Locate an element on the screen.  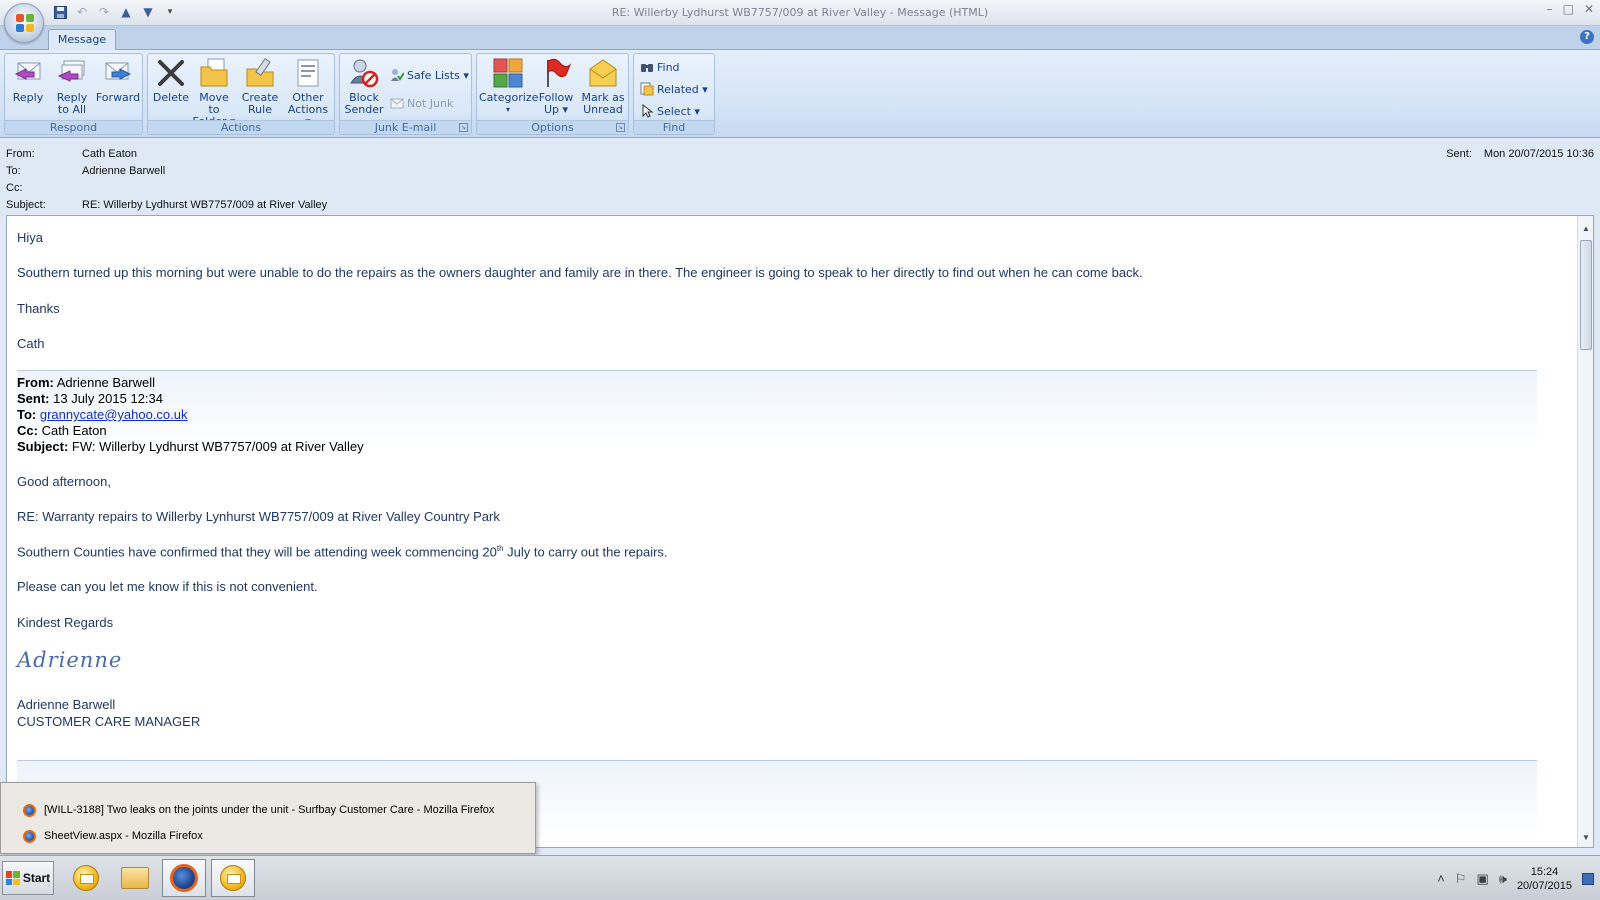
binoculars-icon is located at coordinates (647, 67).